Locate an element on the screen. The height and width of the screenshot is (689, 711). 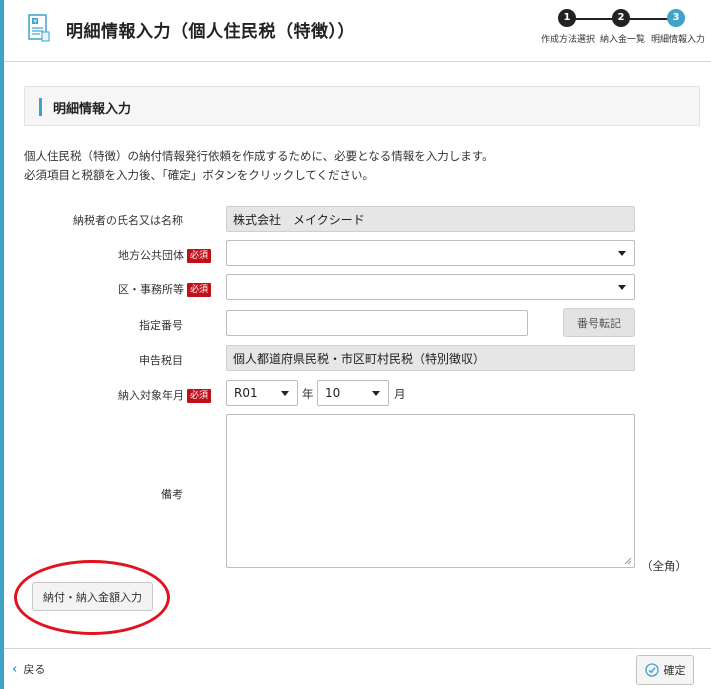
payment-period-label: 納入対象年月 必須 is located at coordinates (164, 395).